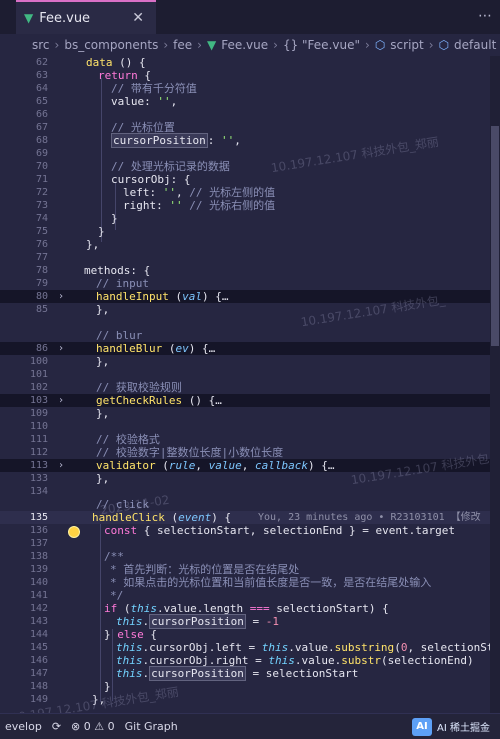  I want to click on line-number: 144, so click(38, 634).